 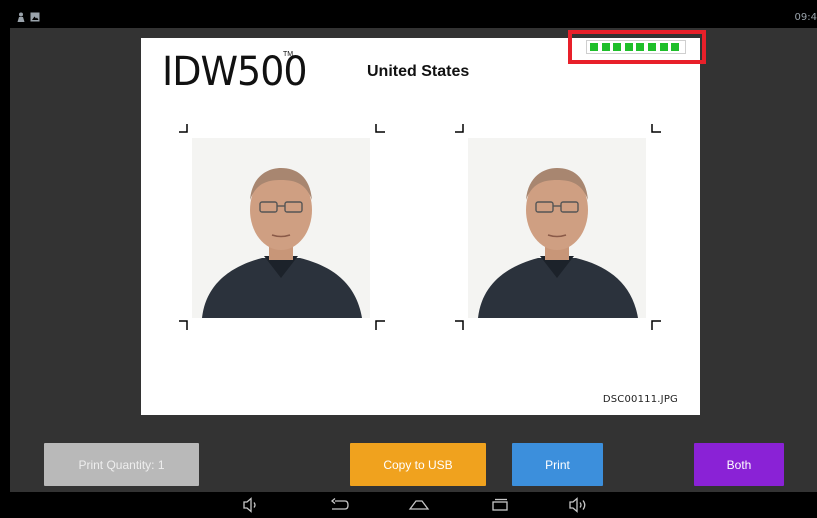 What do you see at coordinates (121, 464) in the screenshot?
I see `print-quantity-button: Print Quantity: 1` at bounding box center [121, 464].